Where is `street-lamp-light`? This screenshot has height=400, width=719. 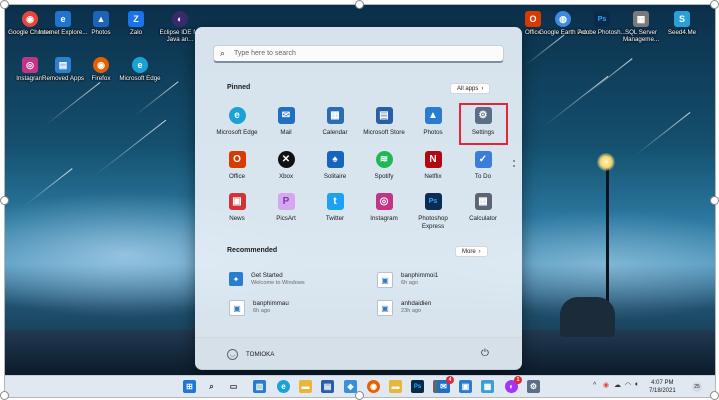
street-lamp-light is located at coordinates (606, 162).